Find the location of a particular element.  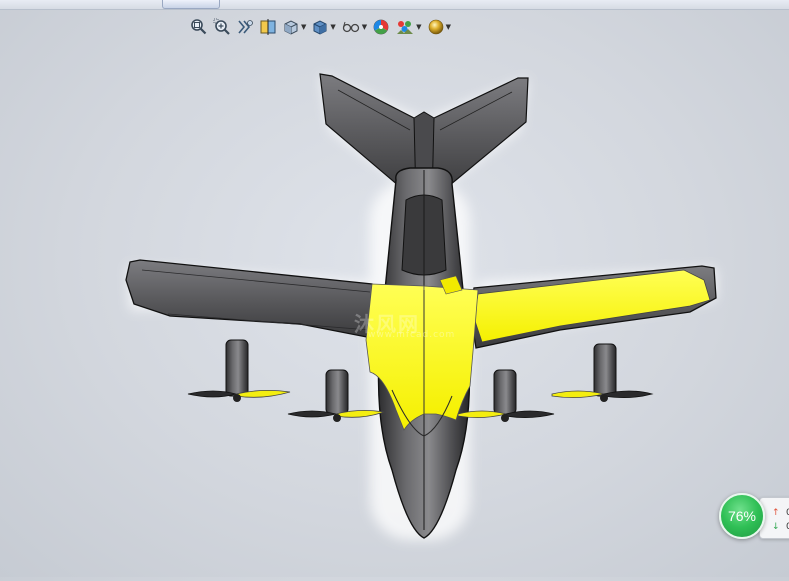

hide-show-items-icon is located at coordinates (350, 27).